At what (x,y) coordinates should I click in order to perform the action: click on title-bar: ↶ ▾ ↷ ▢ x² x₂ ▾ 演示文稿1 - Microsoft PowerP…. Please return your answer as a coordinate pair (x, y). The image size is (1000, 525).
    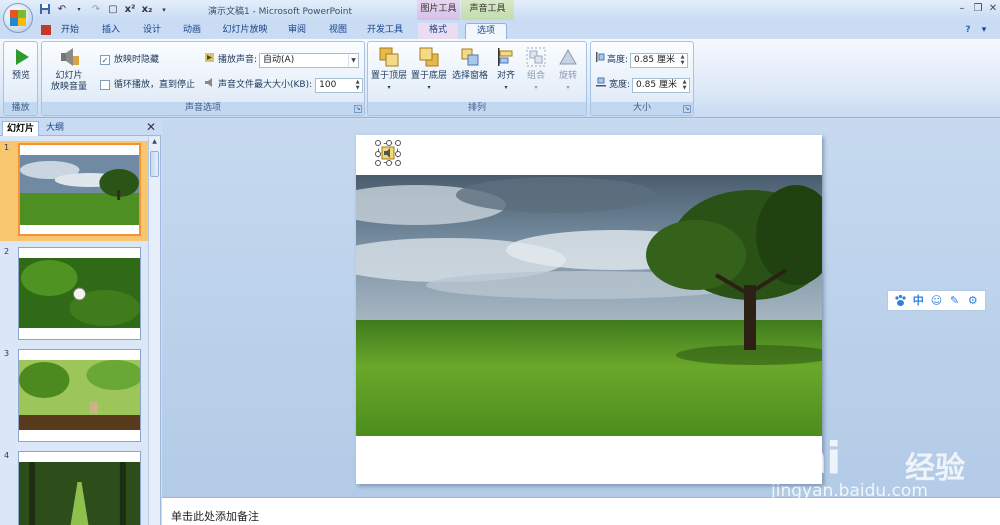
    Looking at the image, I should click on (500, 10).